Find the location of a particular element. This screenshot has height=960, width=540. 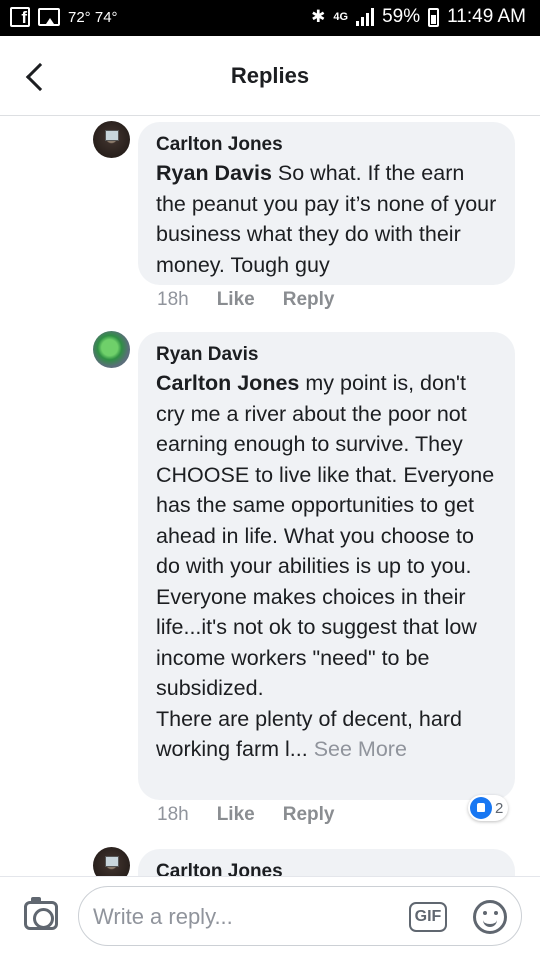

gallery-notification-icon is located at coordinates (49, 17).